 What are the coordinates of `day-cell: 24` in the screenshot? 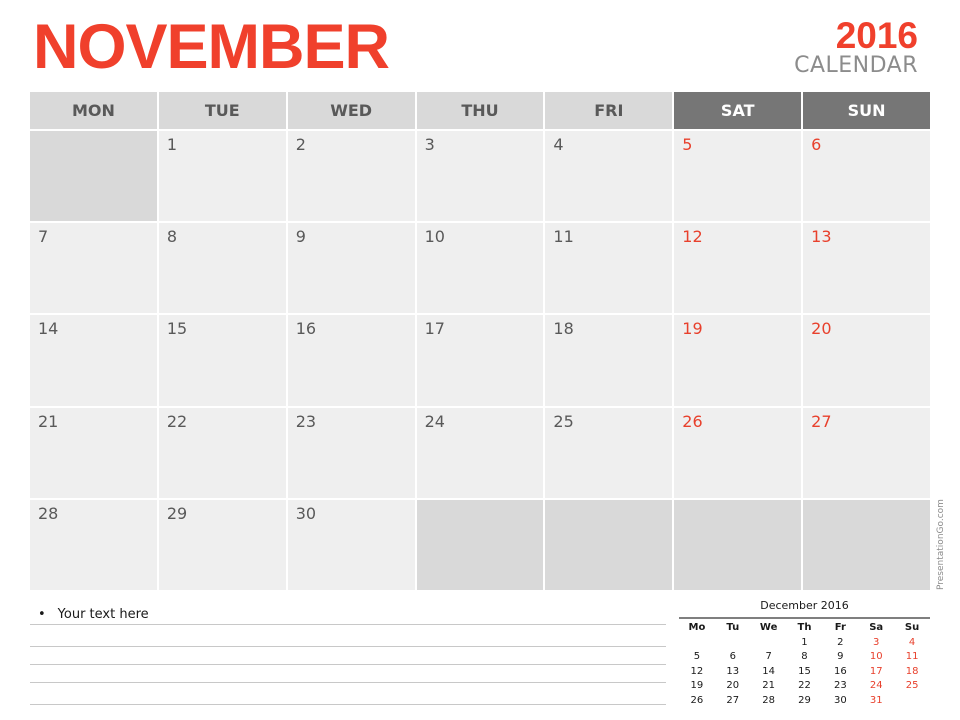 It's located at (480, 452).